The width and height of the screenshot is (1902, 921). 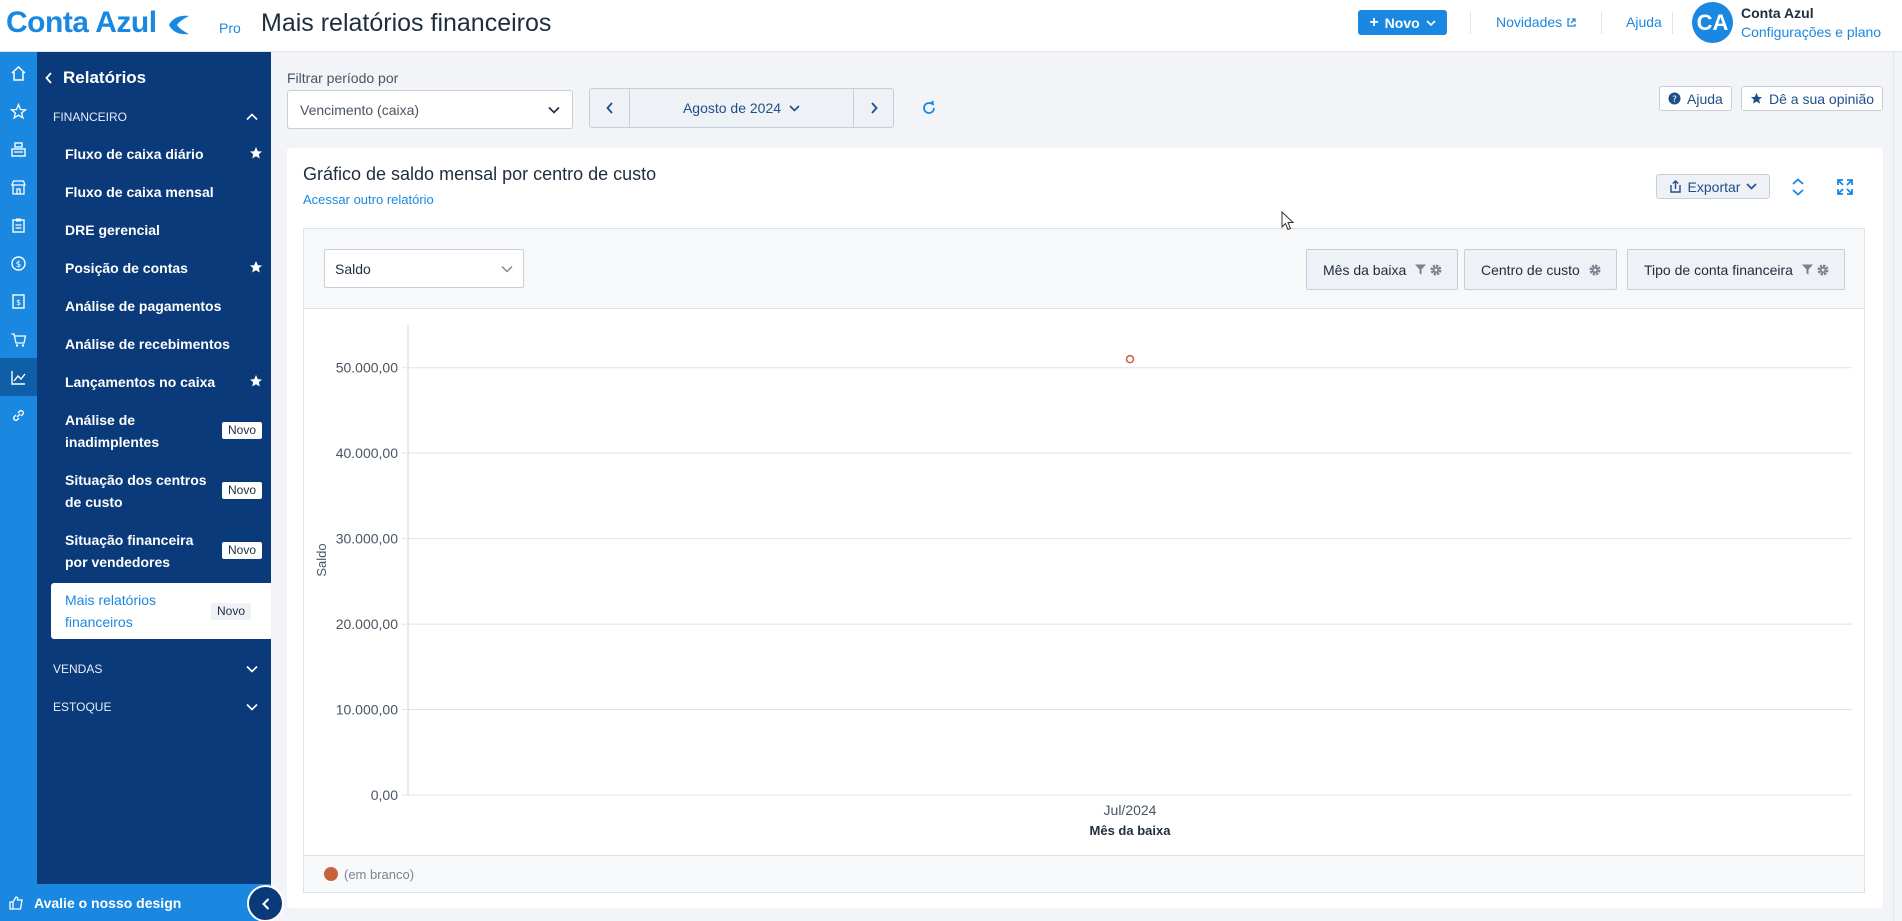 What do you see at coordinates (406, 23) in the screenshot?
I see `page-title: Mais relatórios financeiros` at bounding box center [406, 23].